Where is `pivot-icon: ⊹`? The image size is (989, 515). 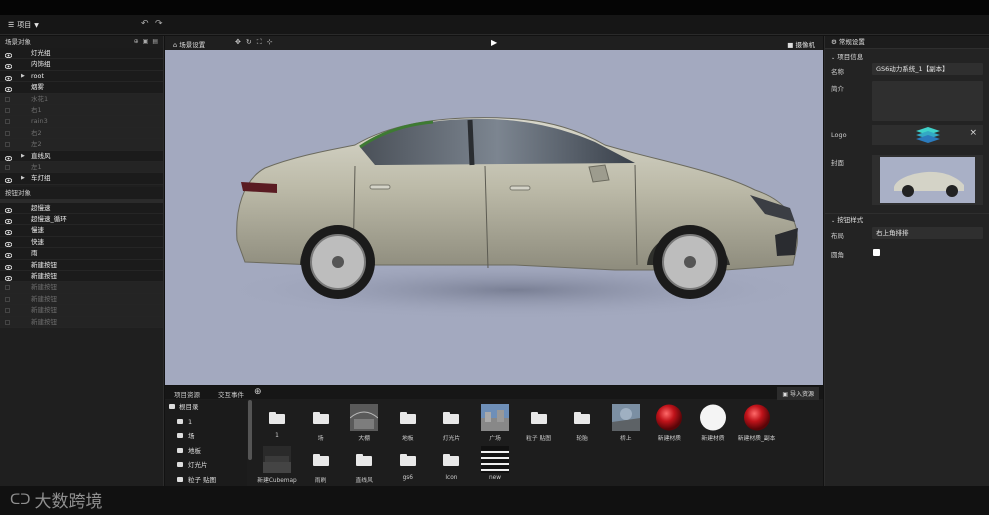 pivot-icon: ⊹ is located at coordinates (270, 42).